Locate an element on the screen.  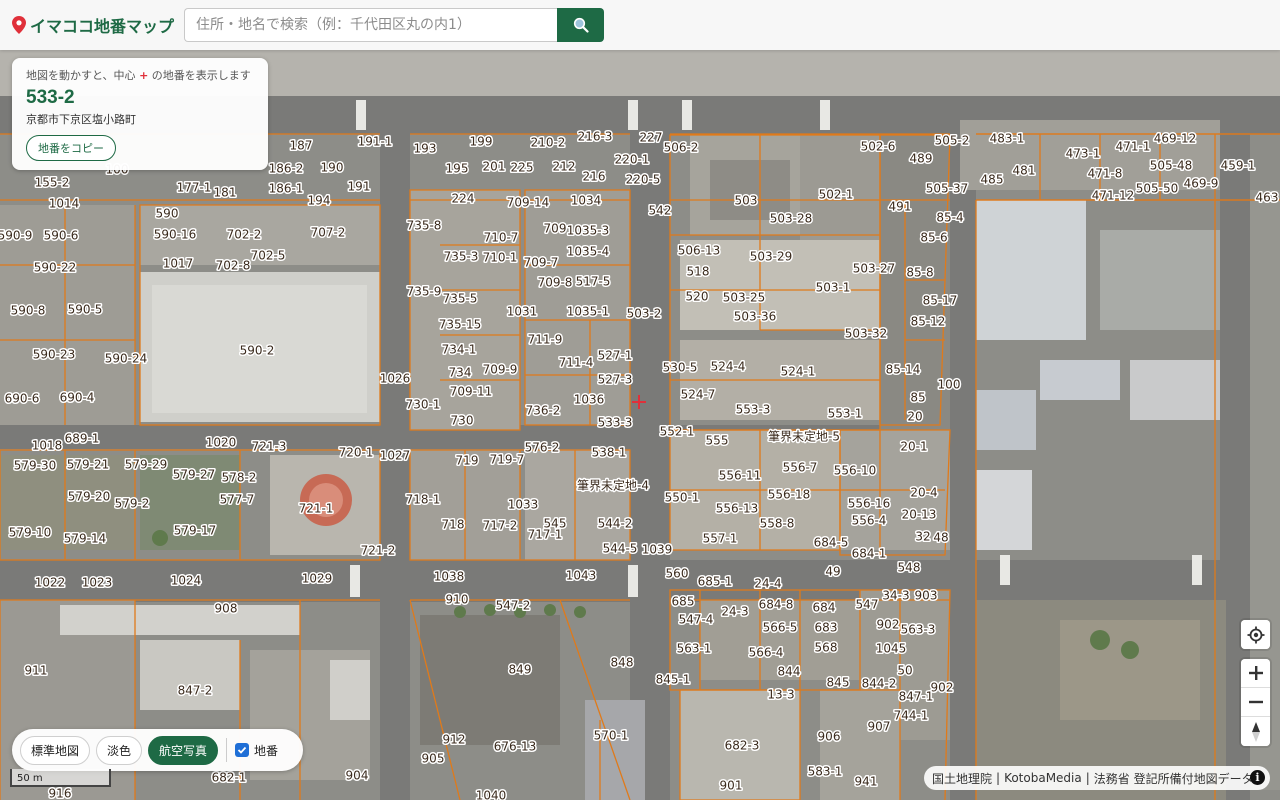
parcel-label: 1023 is located at coordinates (97, 583).